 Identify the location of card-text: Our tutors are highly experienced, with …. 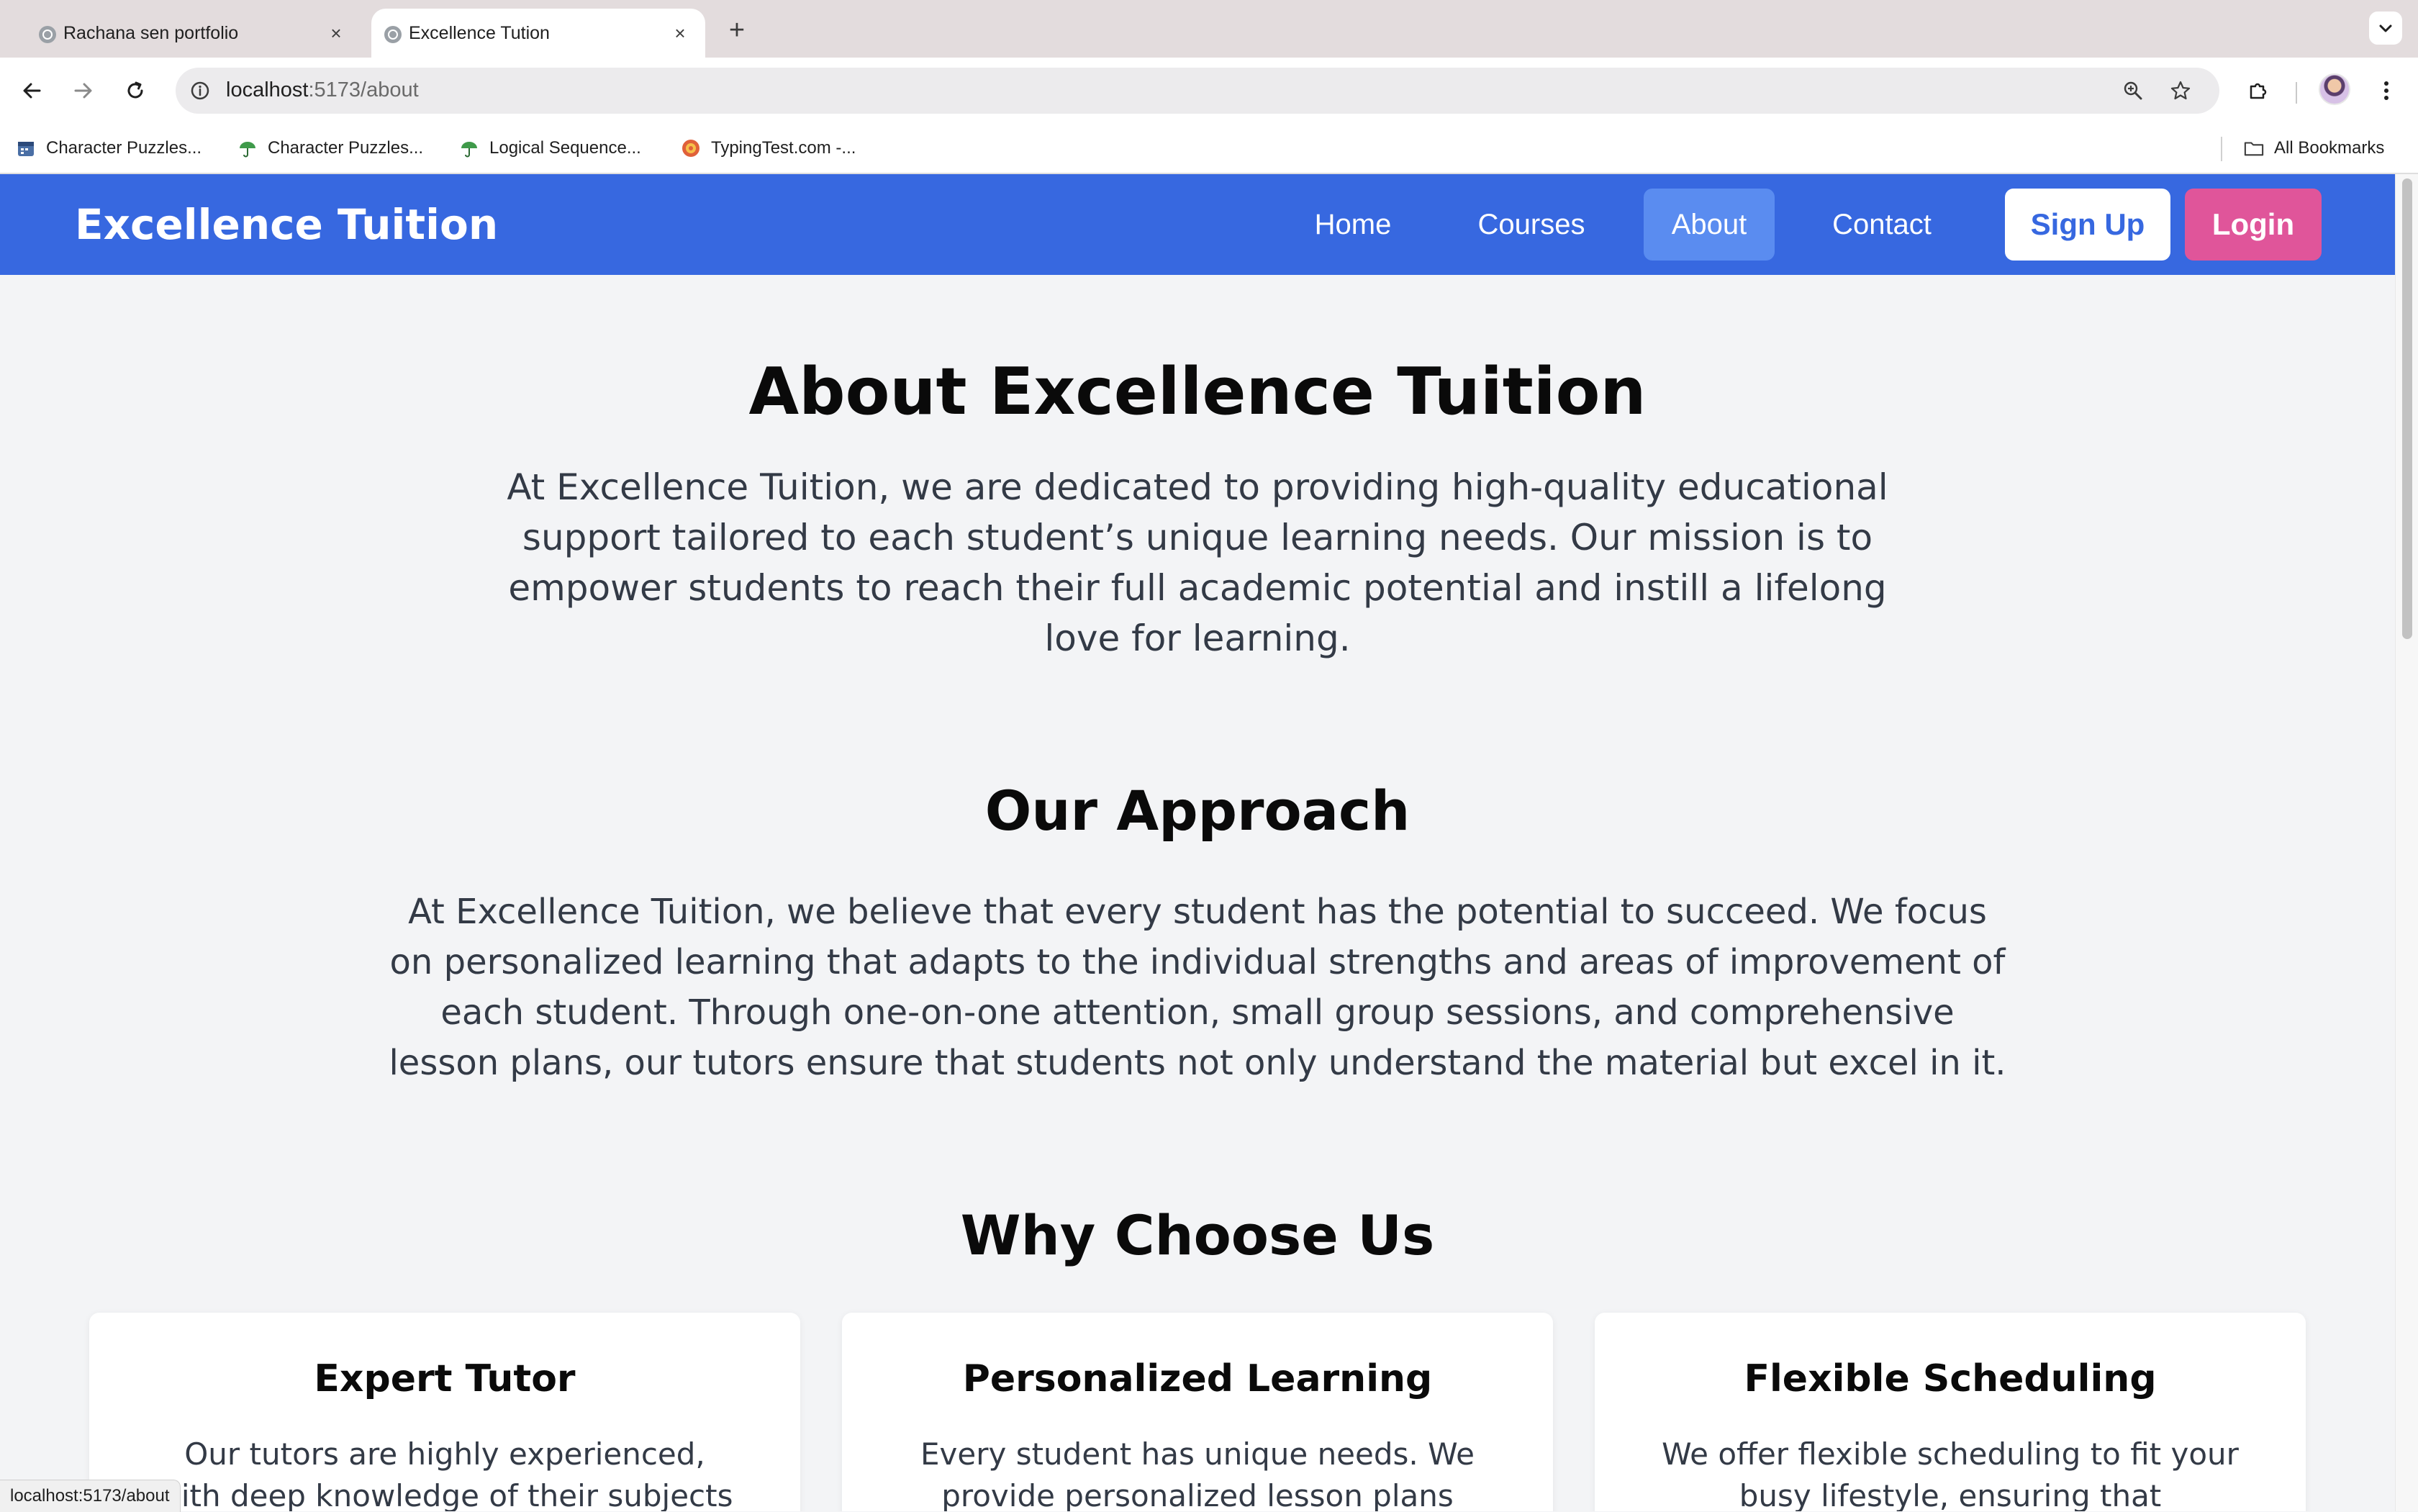
(444, 1474).